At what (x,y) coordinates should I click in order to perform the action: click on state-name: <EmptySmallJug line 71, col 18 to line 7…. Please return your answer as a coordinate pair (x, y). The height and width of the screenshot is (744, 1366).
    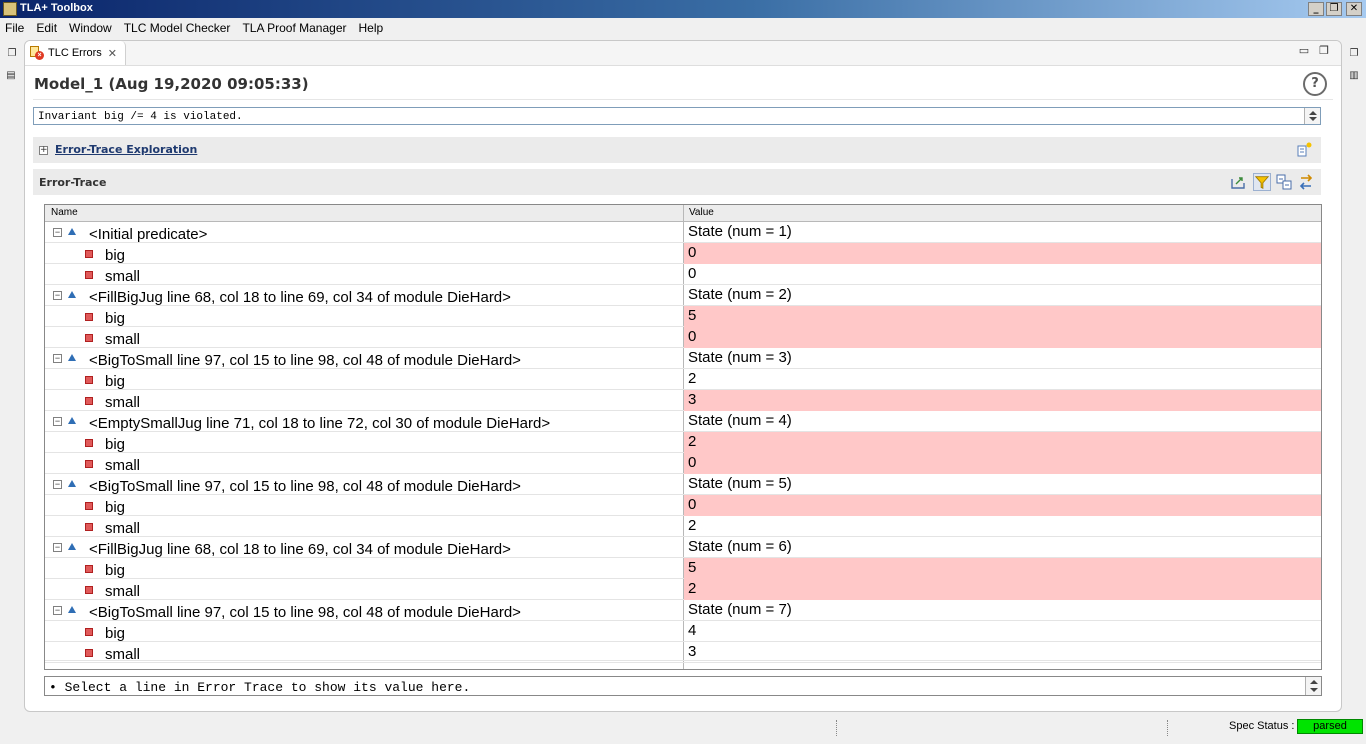
    Looking at the image, I should click on (320, 423).